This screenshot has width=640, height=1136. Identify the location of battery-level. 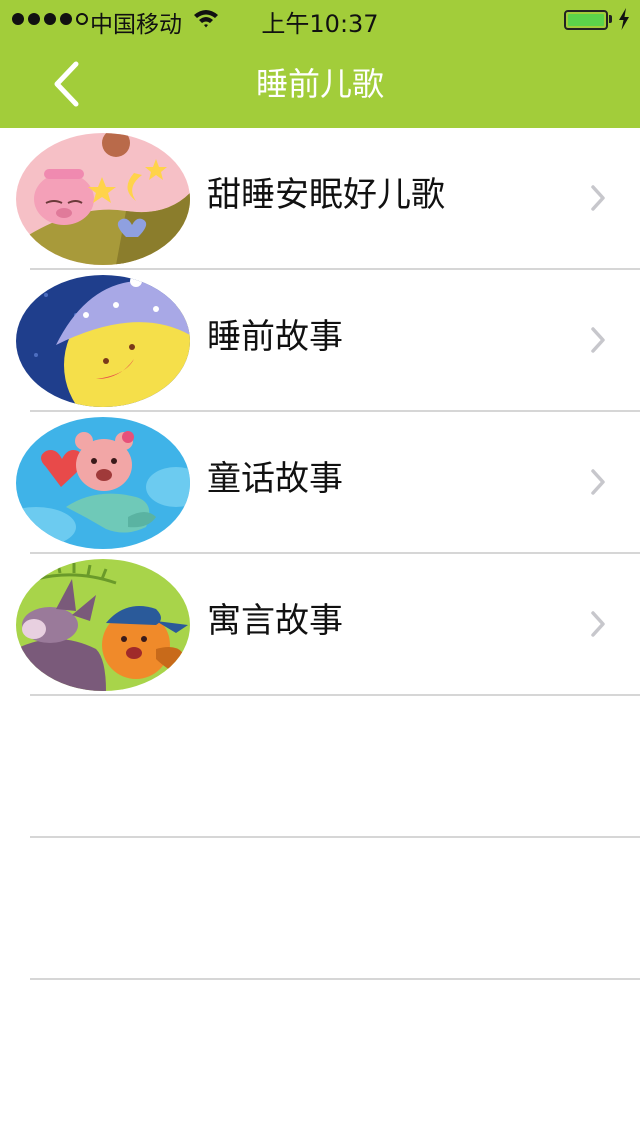
(586, 20).